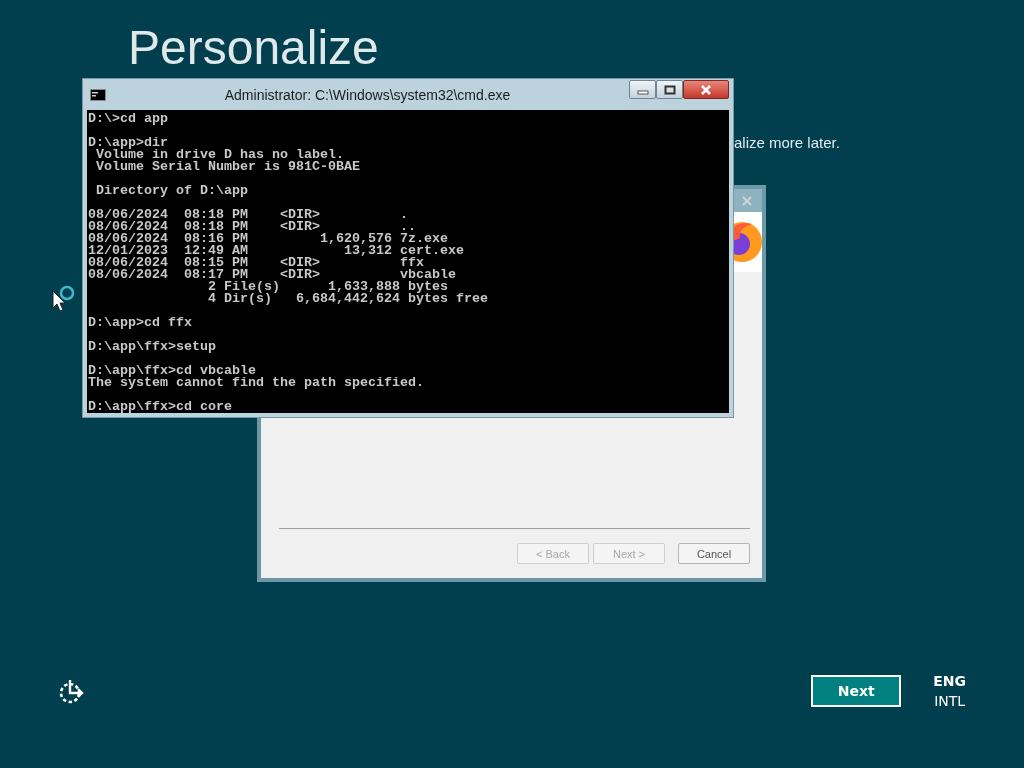  Describe the element at coordinates (227, 167) in the screenshot. I see `console-line: Volume Serial Number is 981C-0BAE` at that location.